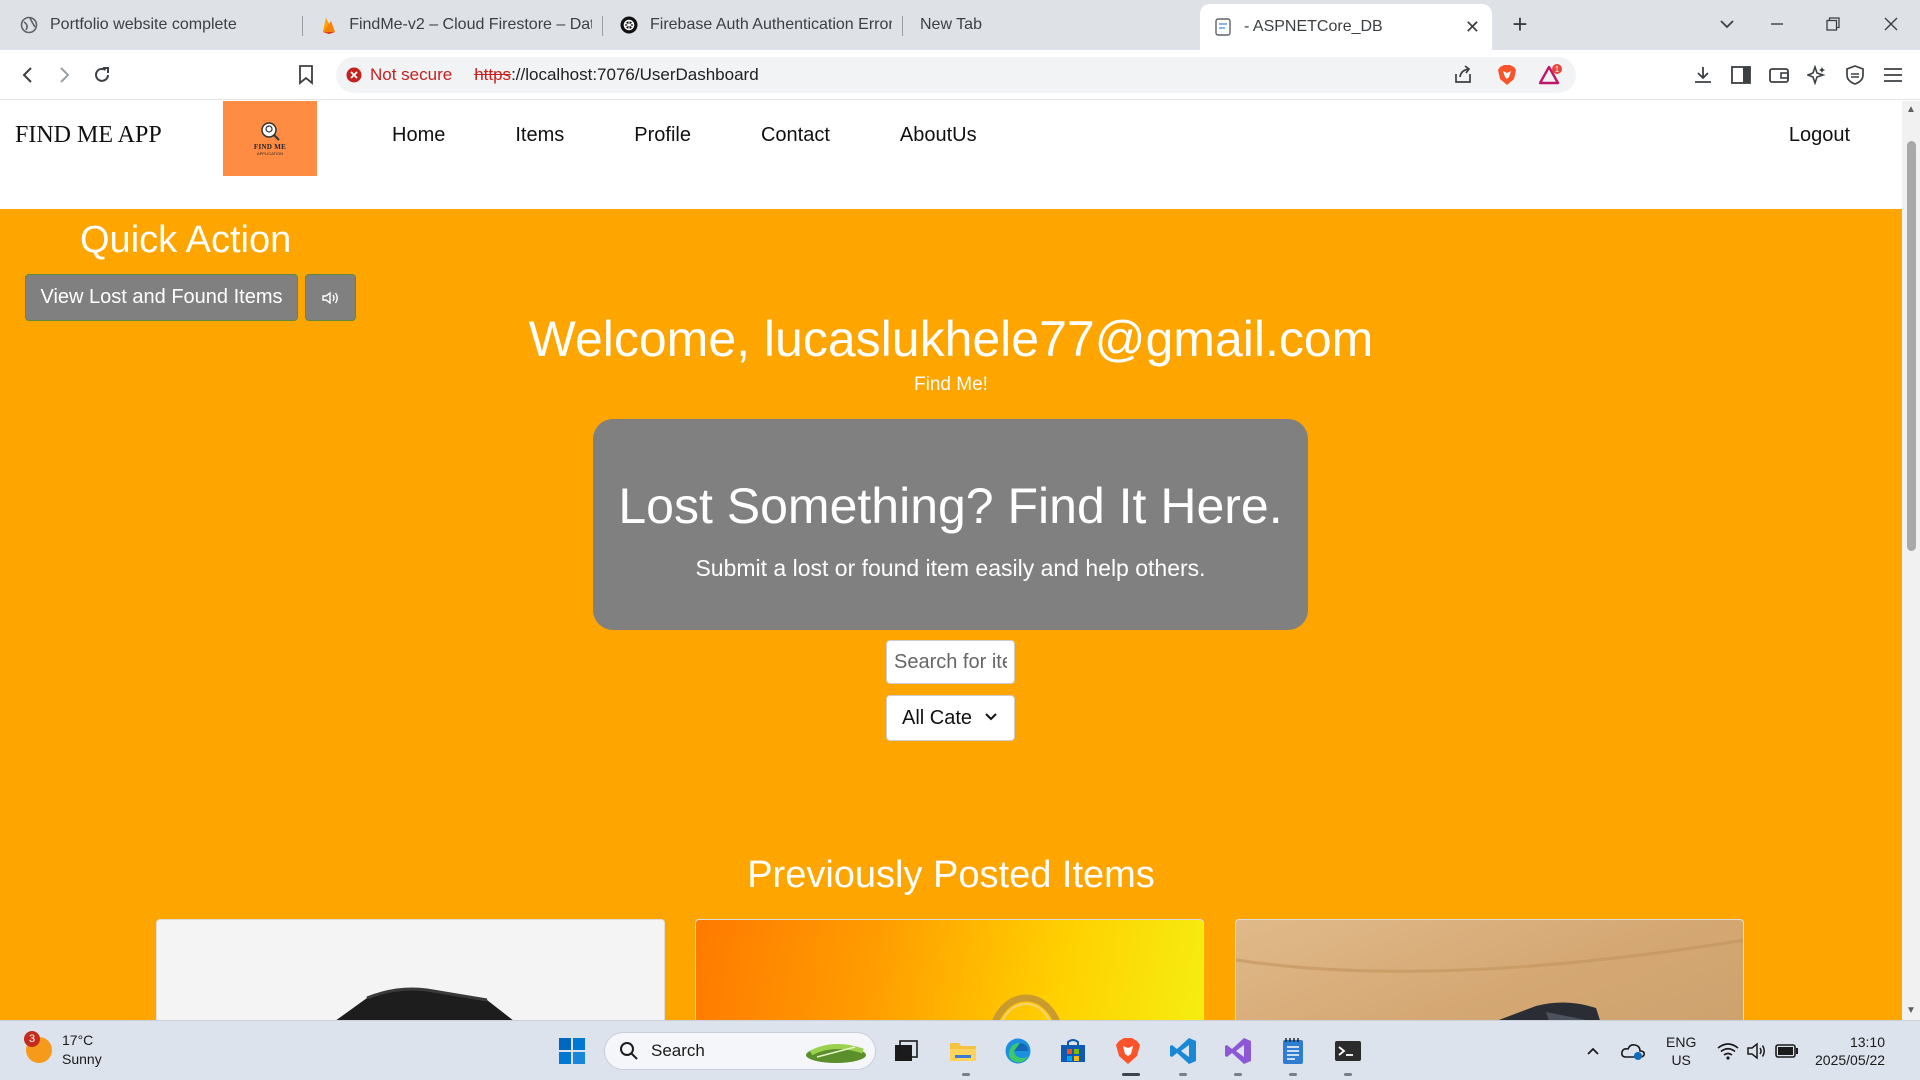 Image resolution: width=1920 pixels, height=1080 pixels. Describe the element at coordinates (186, 240) in the screenshot. I see `quick-action-title: Quick Action` at that location.